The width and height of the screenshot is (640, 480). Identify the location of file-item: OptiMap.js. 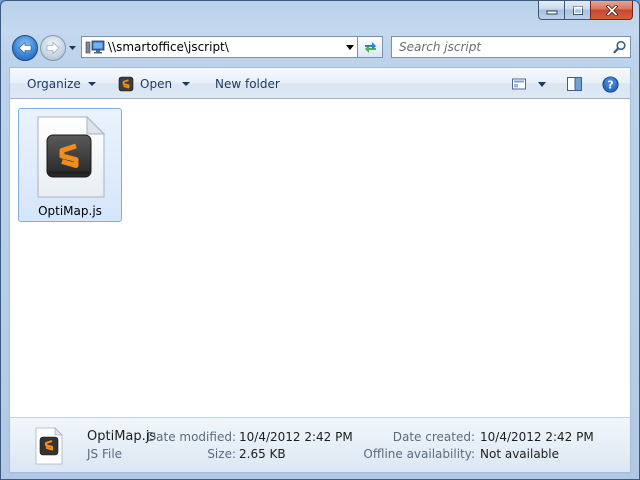
(70, 165).